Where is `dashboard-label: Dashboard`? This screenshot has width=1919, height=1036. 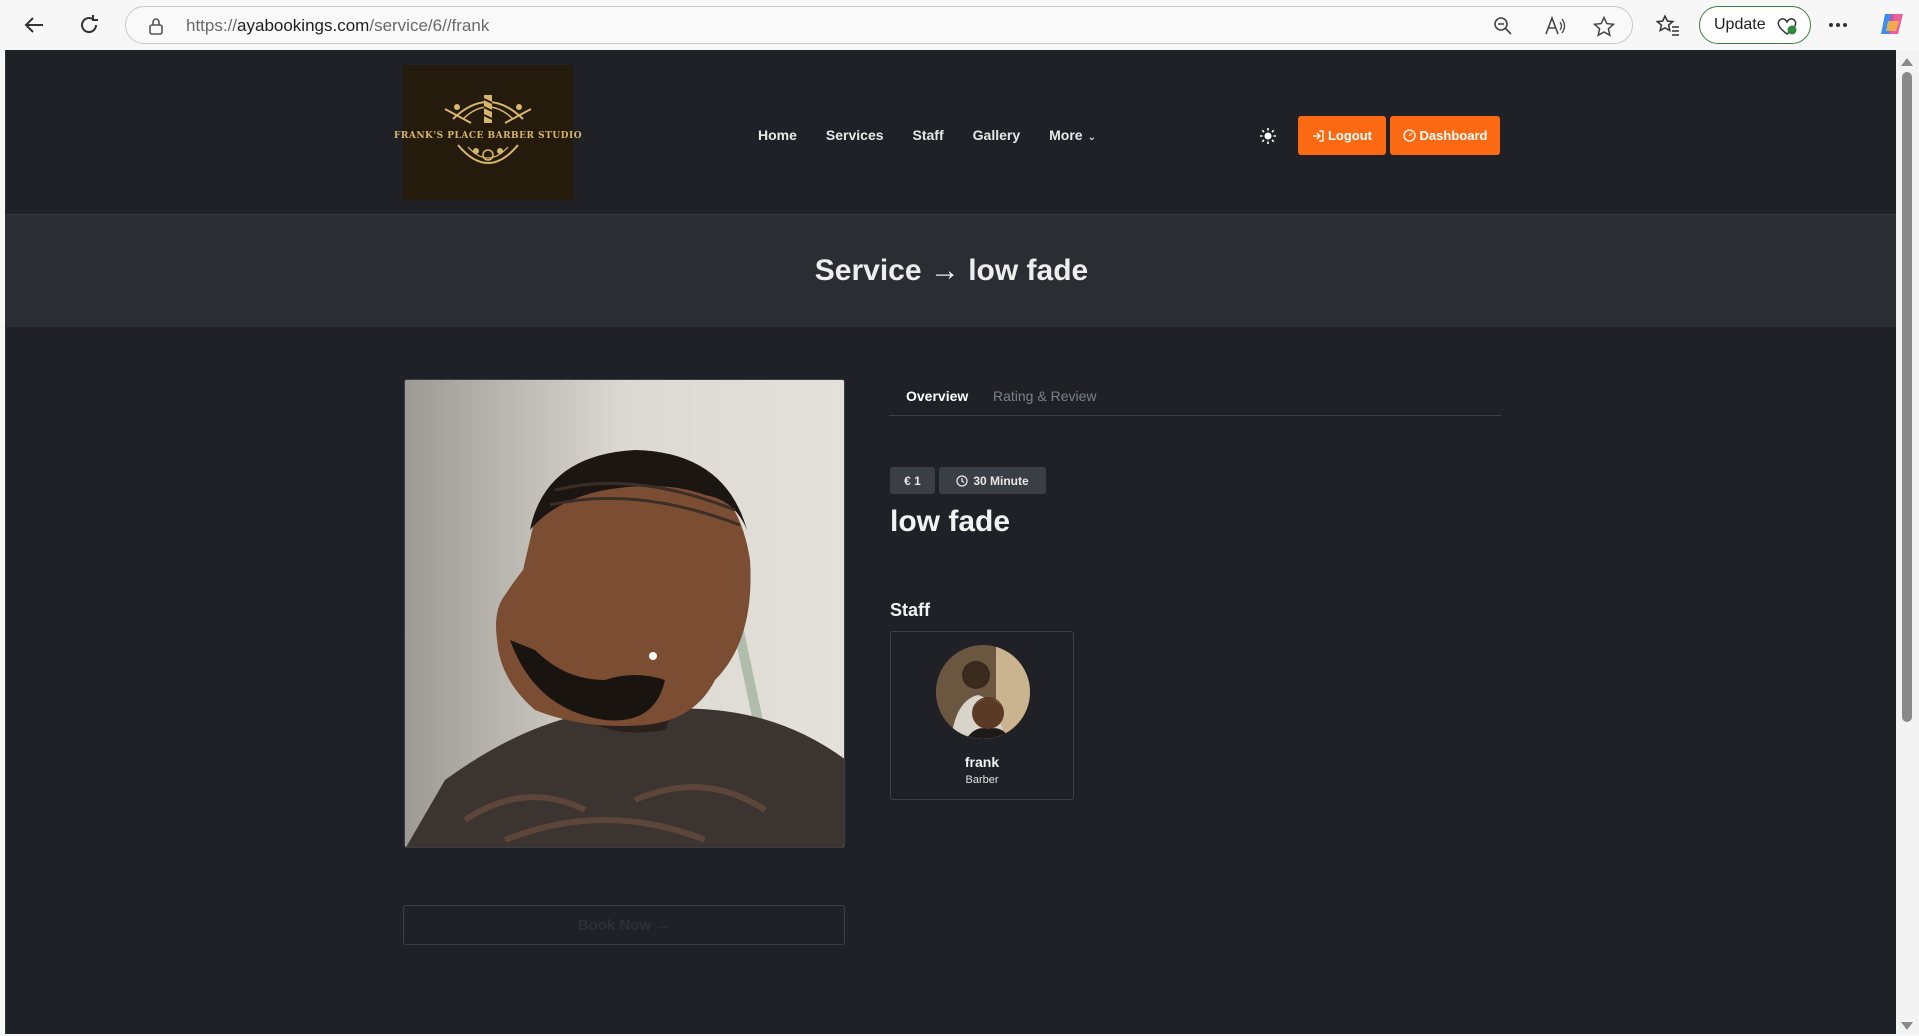 dashboard-label: Dashboard is located at coordinates (1453, 135).